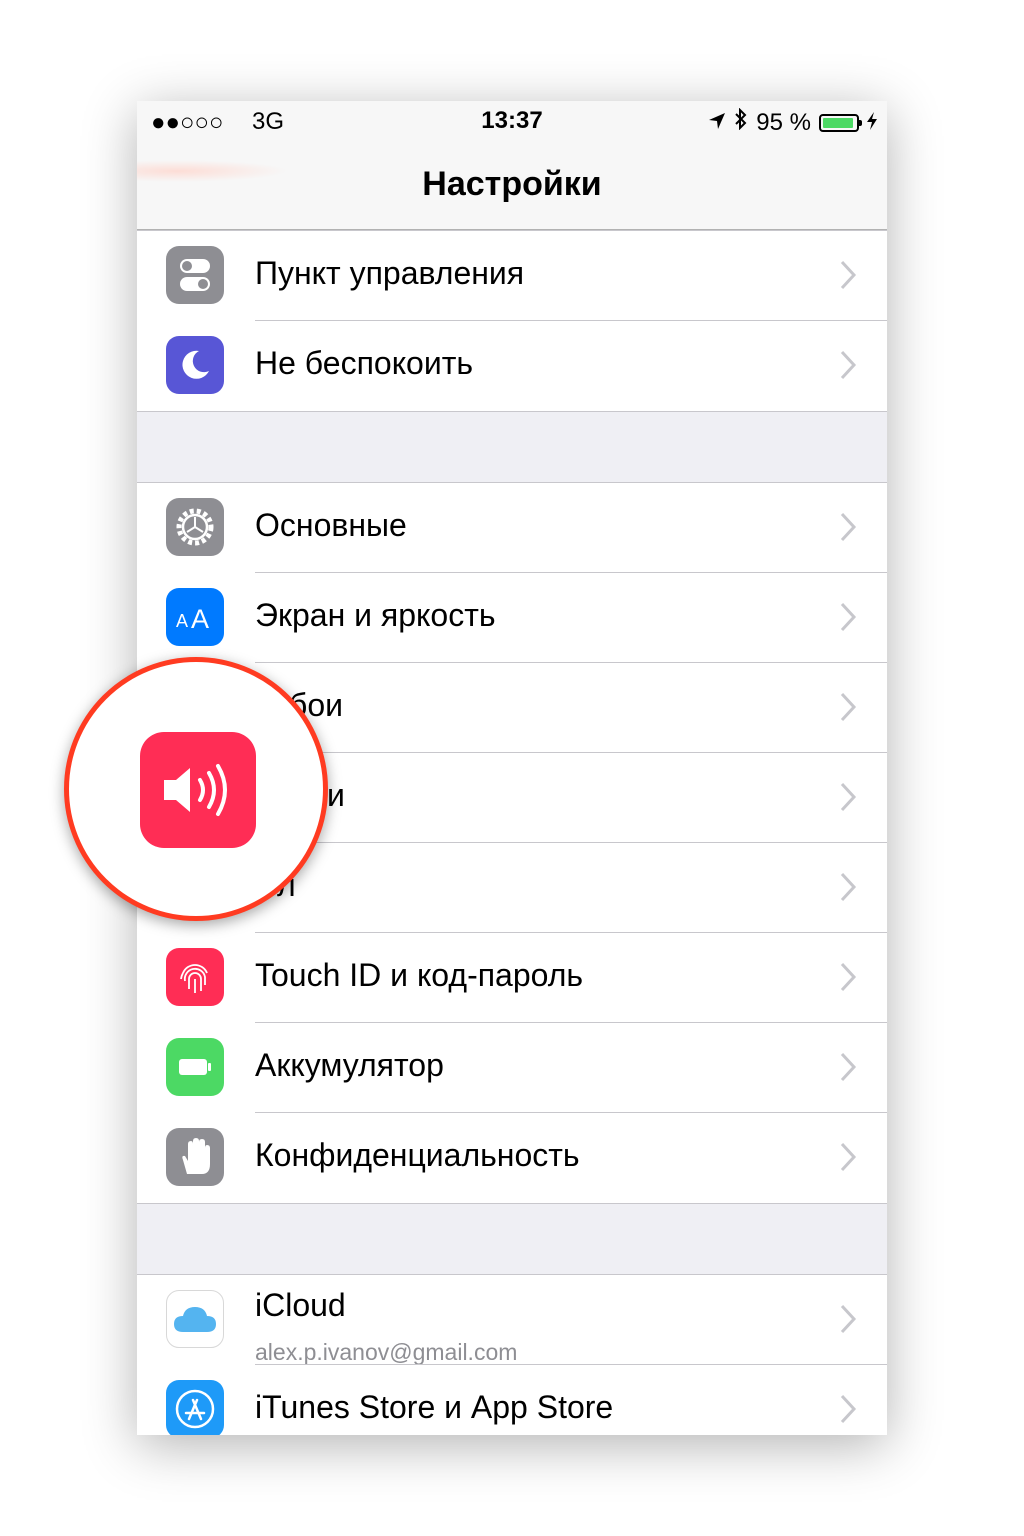  What do you see at coordinates (364, 363) in the screenshot?
I see `row-label: Не беспокоить` at bounding box center [364, 363].